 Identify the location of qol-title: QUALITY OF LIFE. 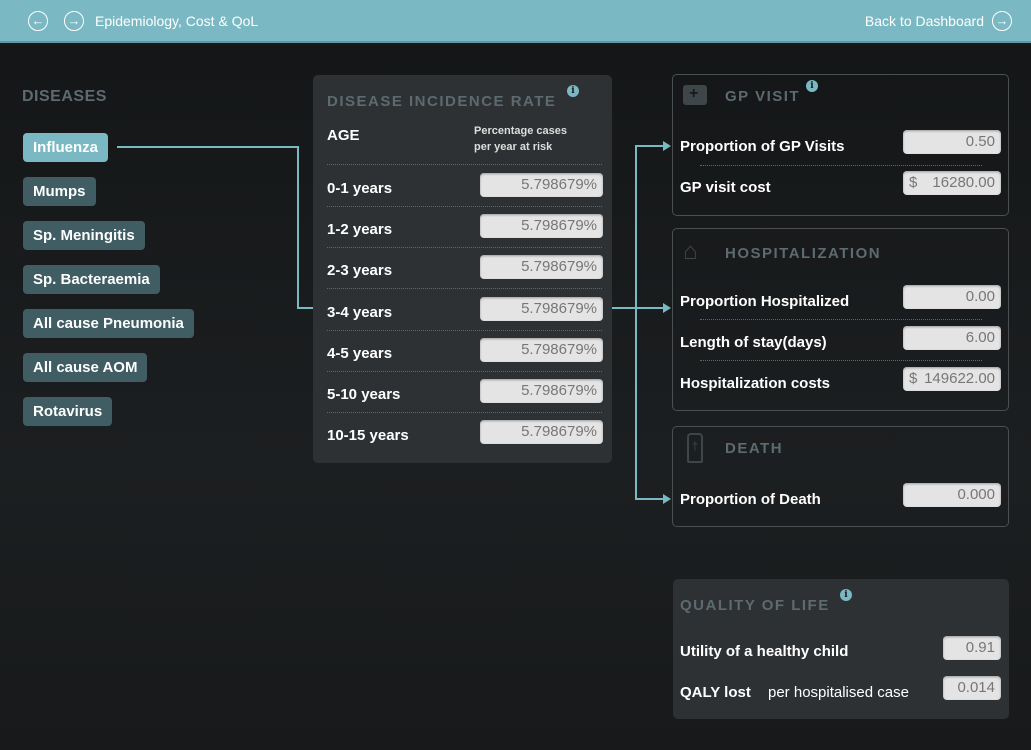
(755, 605).